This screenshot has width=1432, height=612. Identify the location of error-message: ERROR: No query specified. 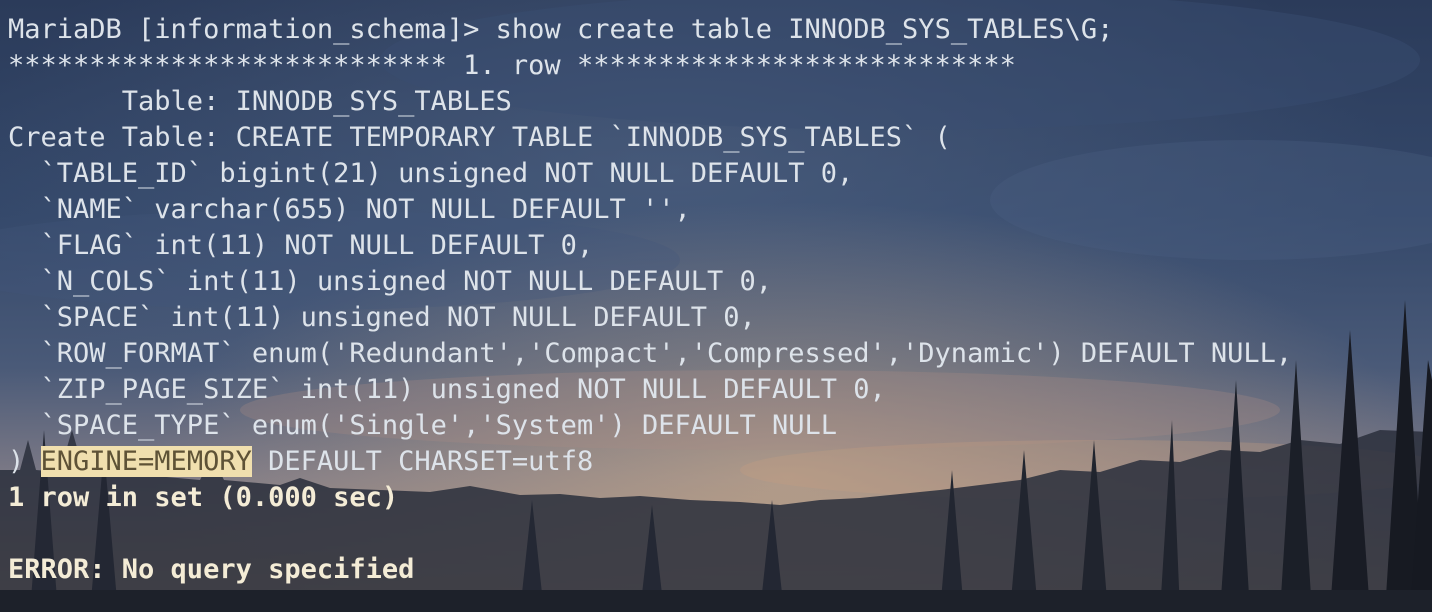
(211, 569).